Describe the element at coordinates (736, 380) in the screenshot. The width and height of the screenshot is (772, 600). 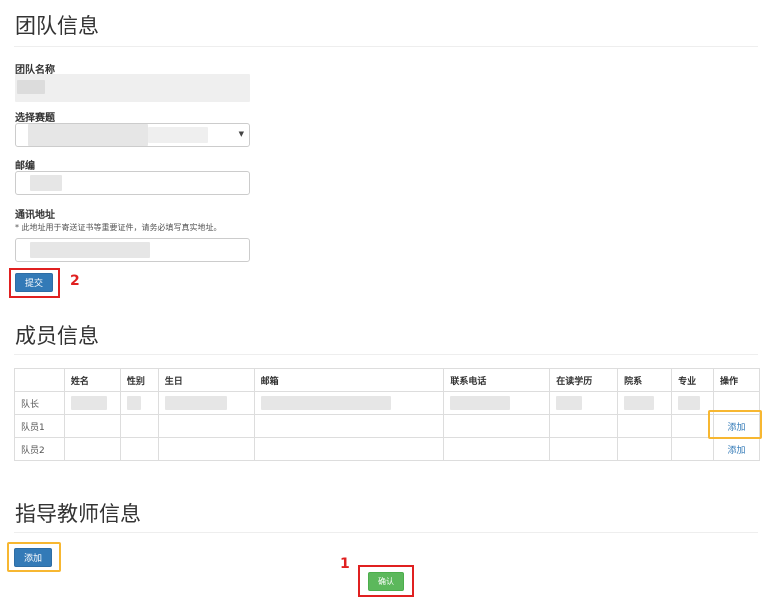
I see `header-action: 操作` at that location.